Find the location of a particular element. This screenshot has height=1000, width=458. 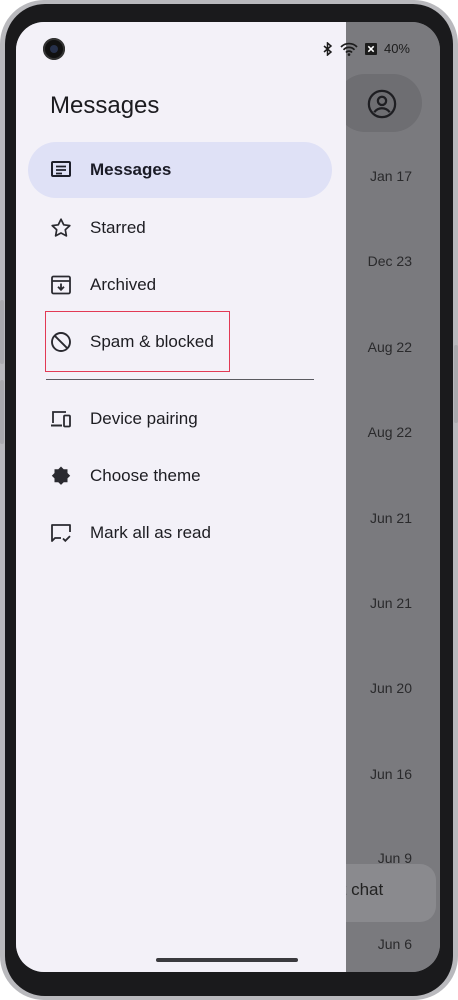

theme-icon is located at coordinates (61, 476).